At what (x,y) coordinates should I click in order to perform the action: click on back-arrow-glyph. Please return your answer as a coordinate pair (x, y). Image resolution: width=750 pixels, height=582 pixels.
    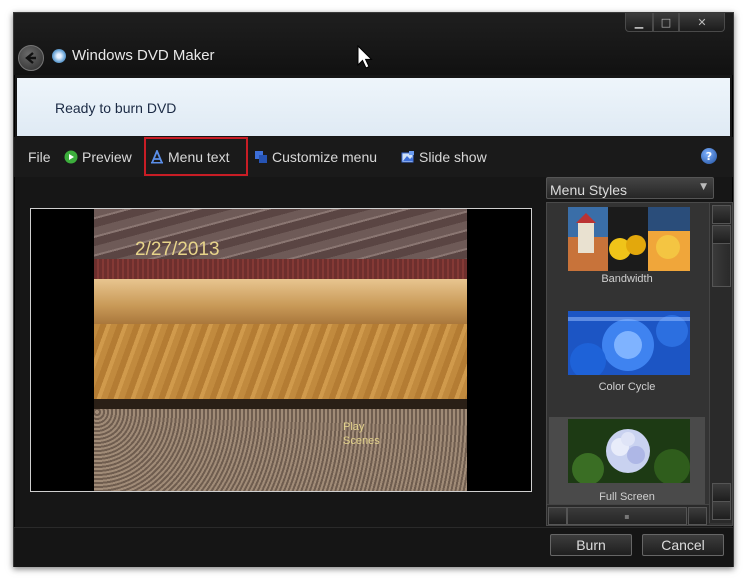
    Looking at the image, I should click on (30, 58).